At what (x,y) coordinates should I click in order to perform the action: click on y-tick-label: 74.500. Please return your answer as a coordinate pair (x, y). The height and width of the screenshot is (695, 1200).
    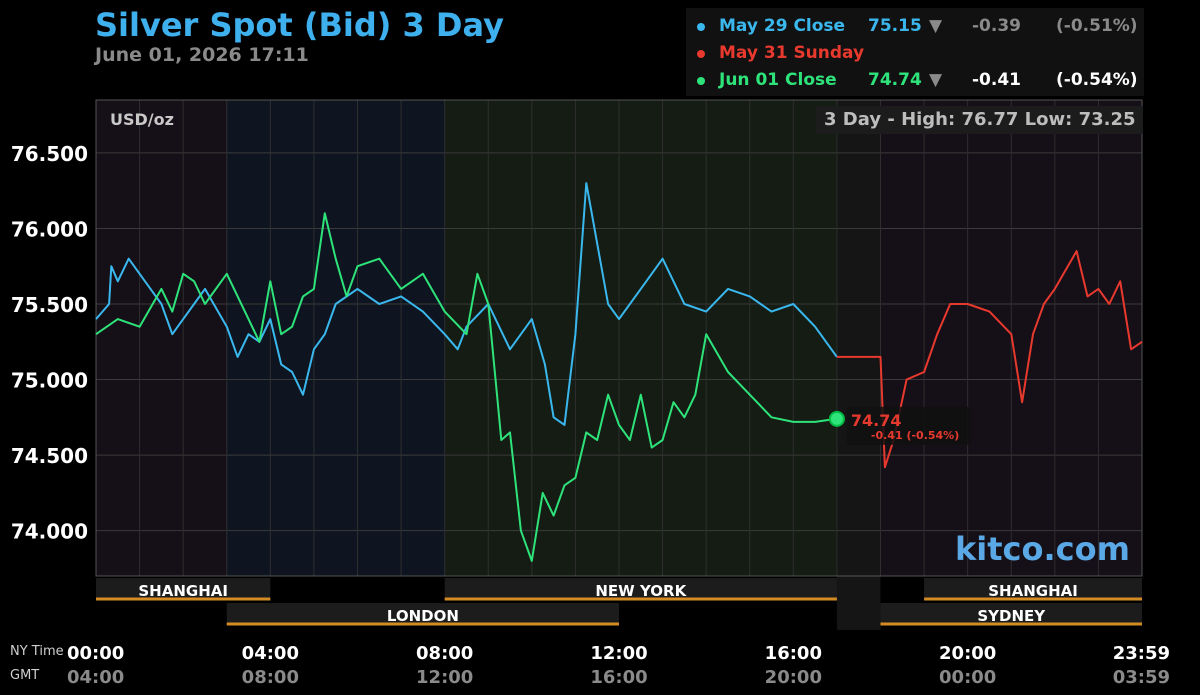
    Looking at the image, I should click on (49, 456).